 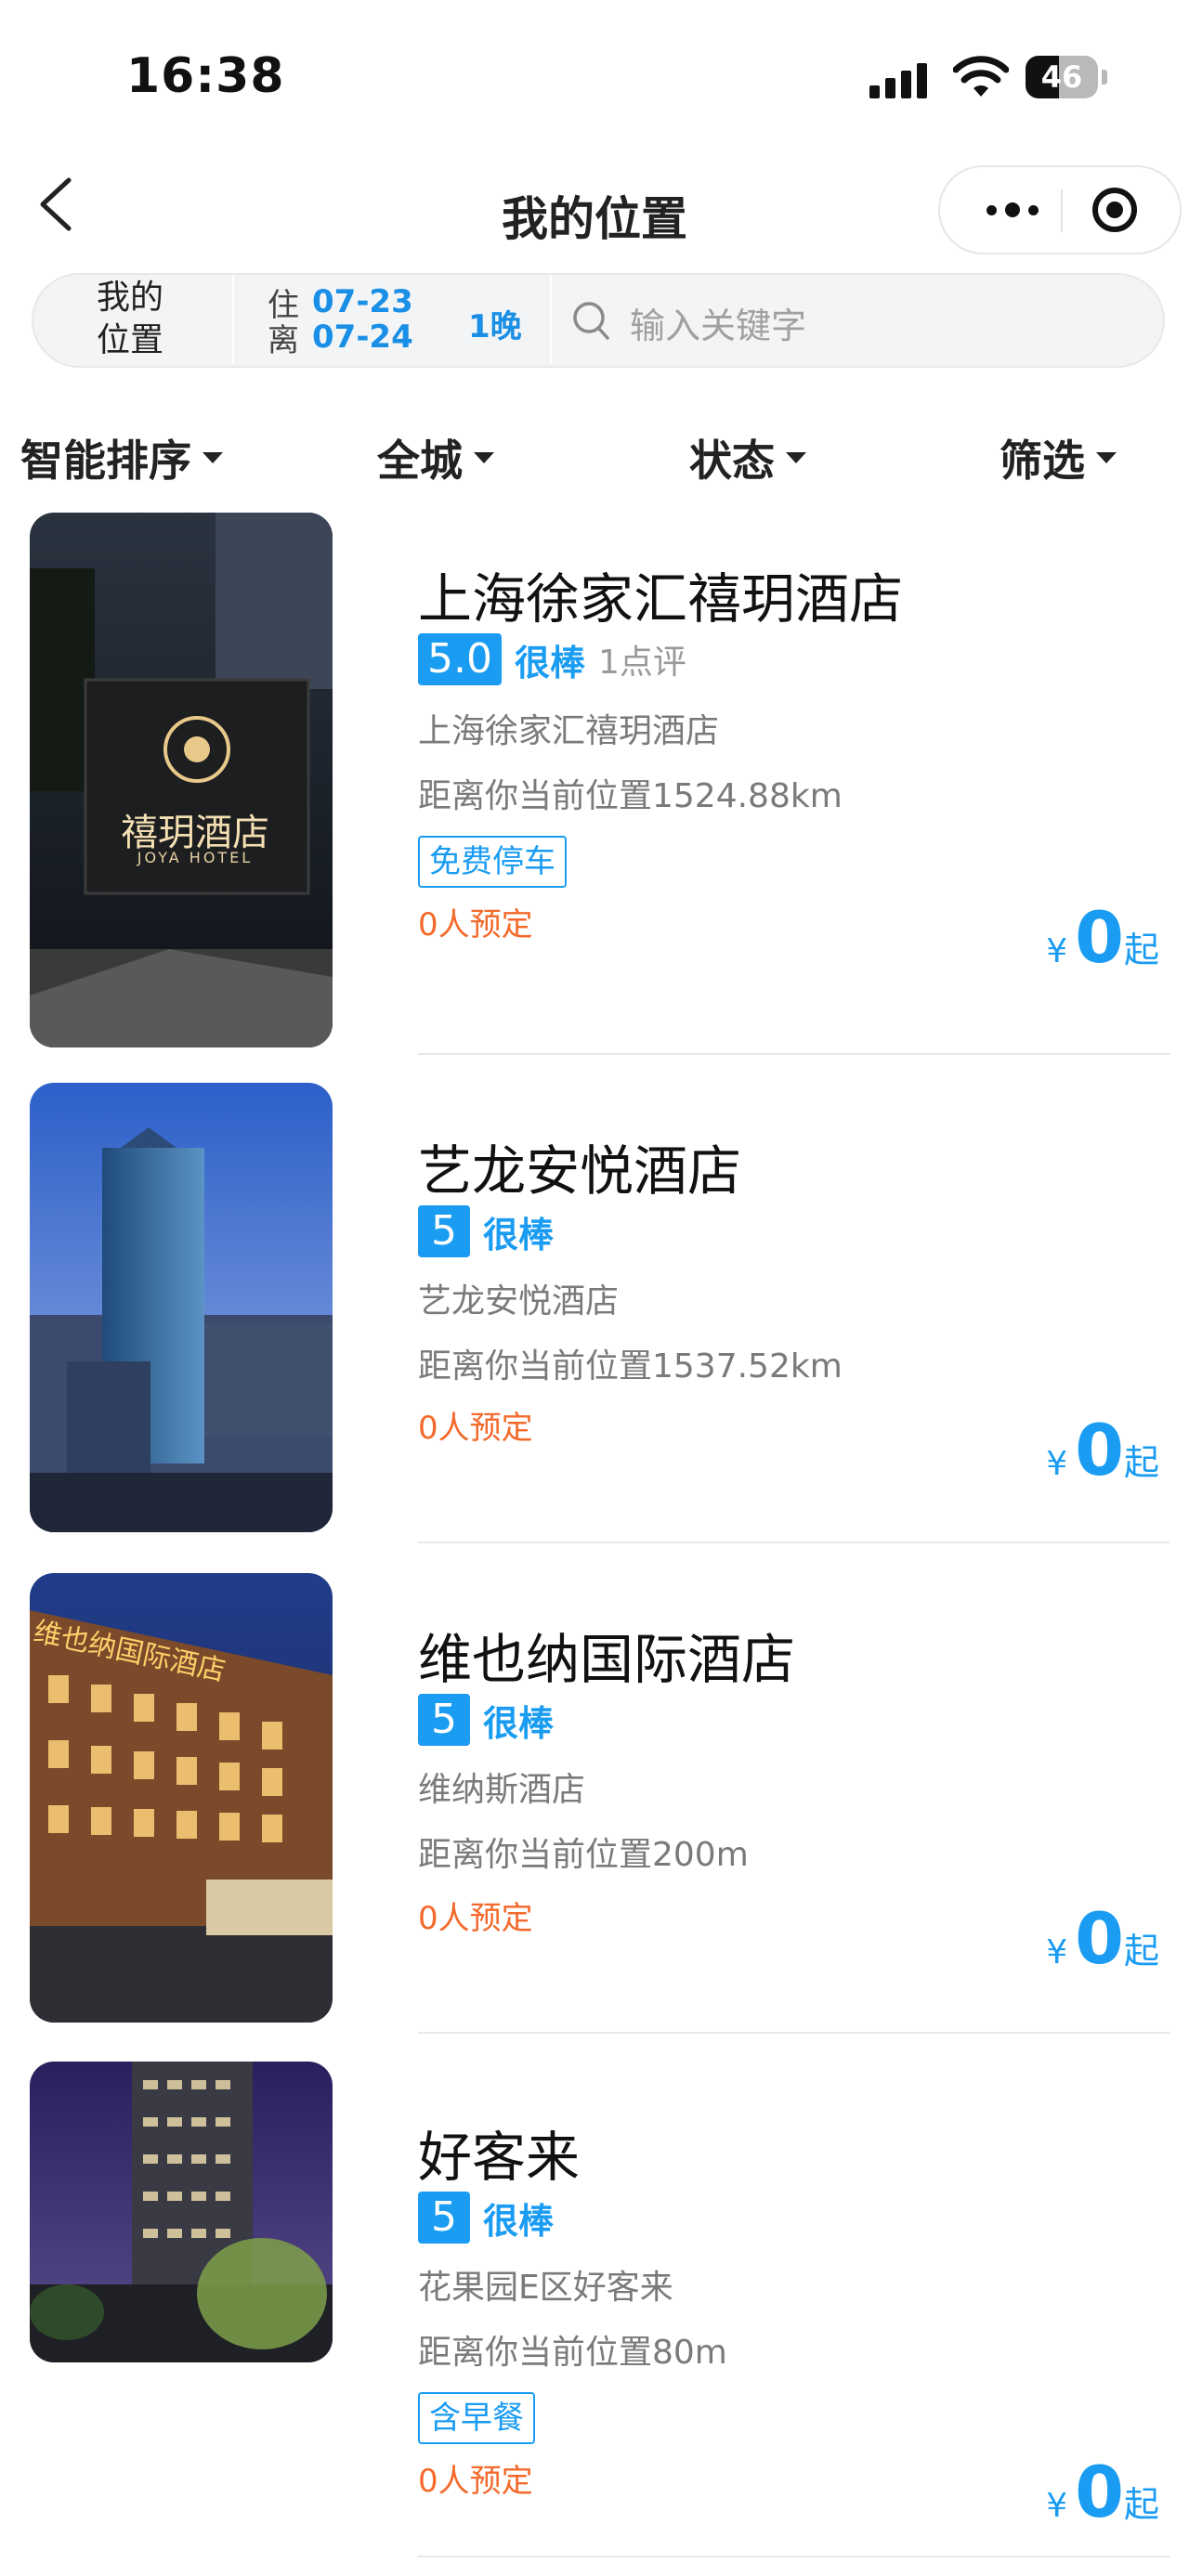 I want to click on hotel-distance: 距离你当前位置1537.52km, so click(x=630, y=1366).